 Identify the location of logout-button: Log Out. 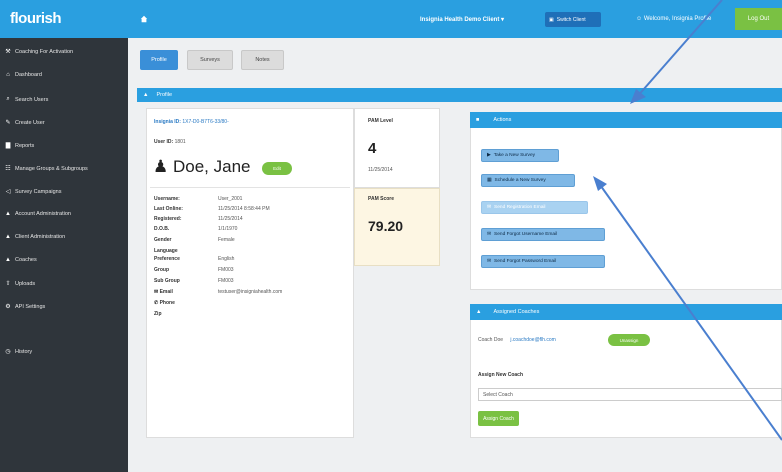
(758, 19).